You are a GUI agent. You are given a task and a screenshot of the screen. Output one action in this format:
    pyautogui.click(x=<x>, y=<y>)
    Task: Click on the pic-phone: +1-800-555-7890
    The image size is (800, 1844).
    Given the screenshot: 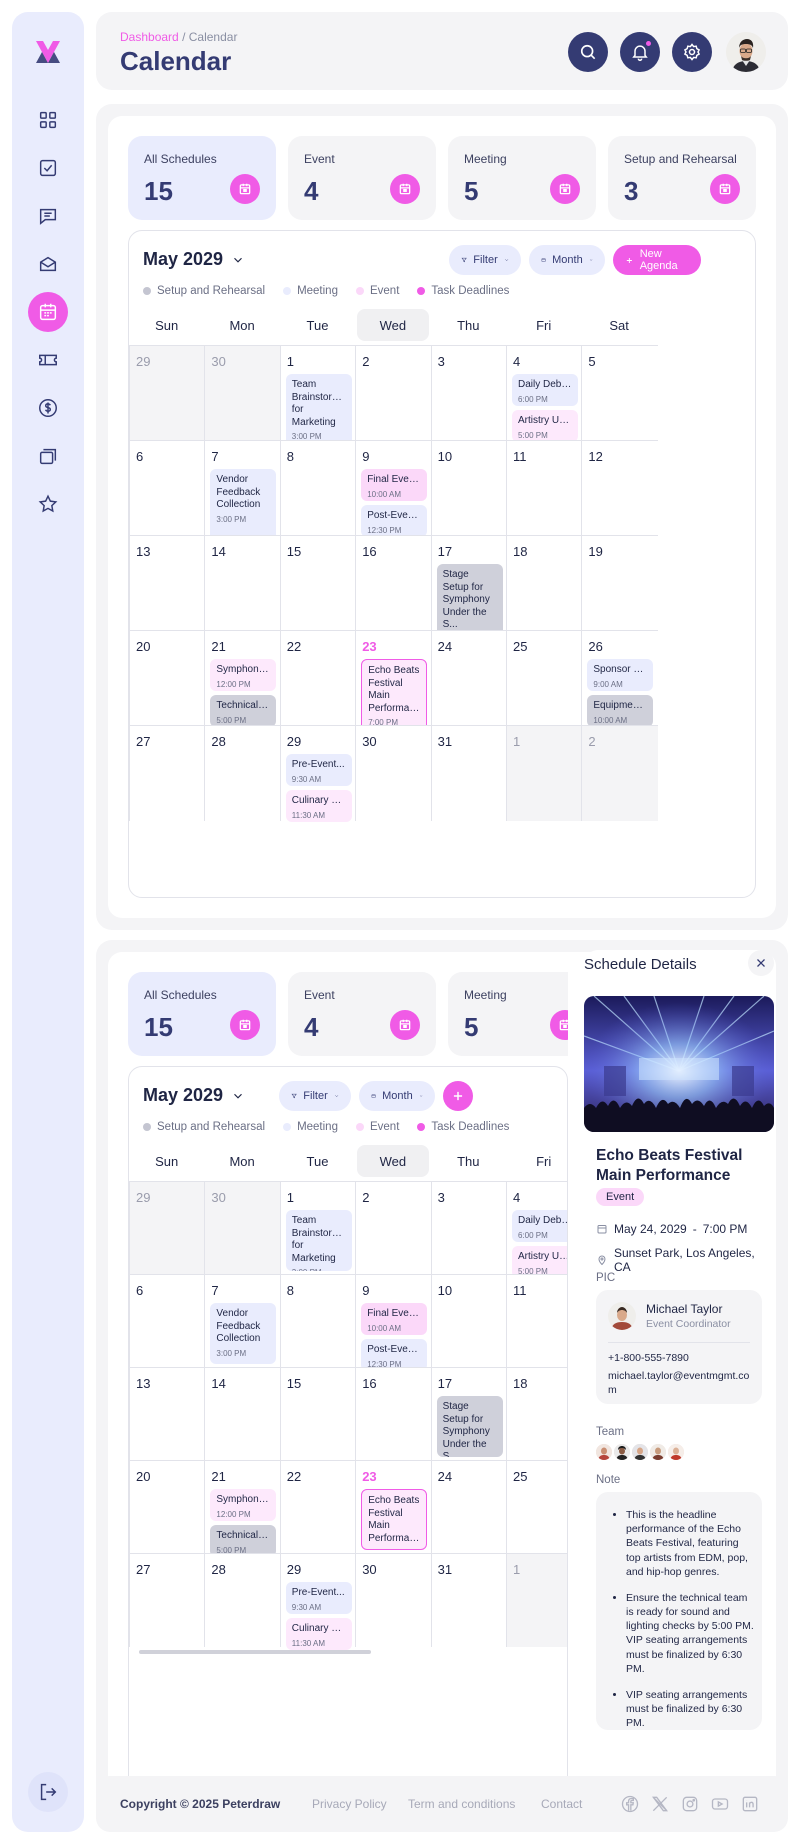 What is the action you would take?
    pyautogui.click(x=648, y=1358)
    